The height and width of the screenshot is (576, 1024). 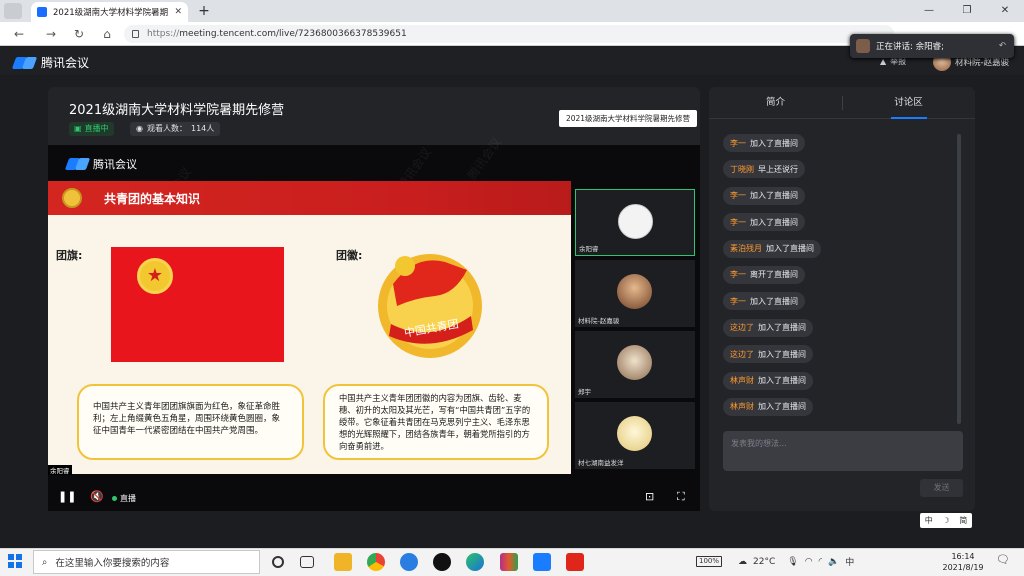 What do you see at coordinates (155, 276) in the screenshot?
I see `star-icon: ★` at bounding box center [155, 276].